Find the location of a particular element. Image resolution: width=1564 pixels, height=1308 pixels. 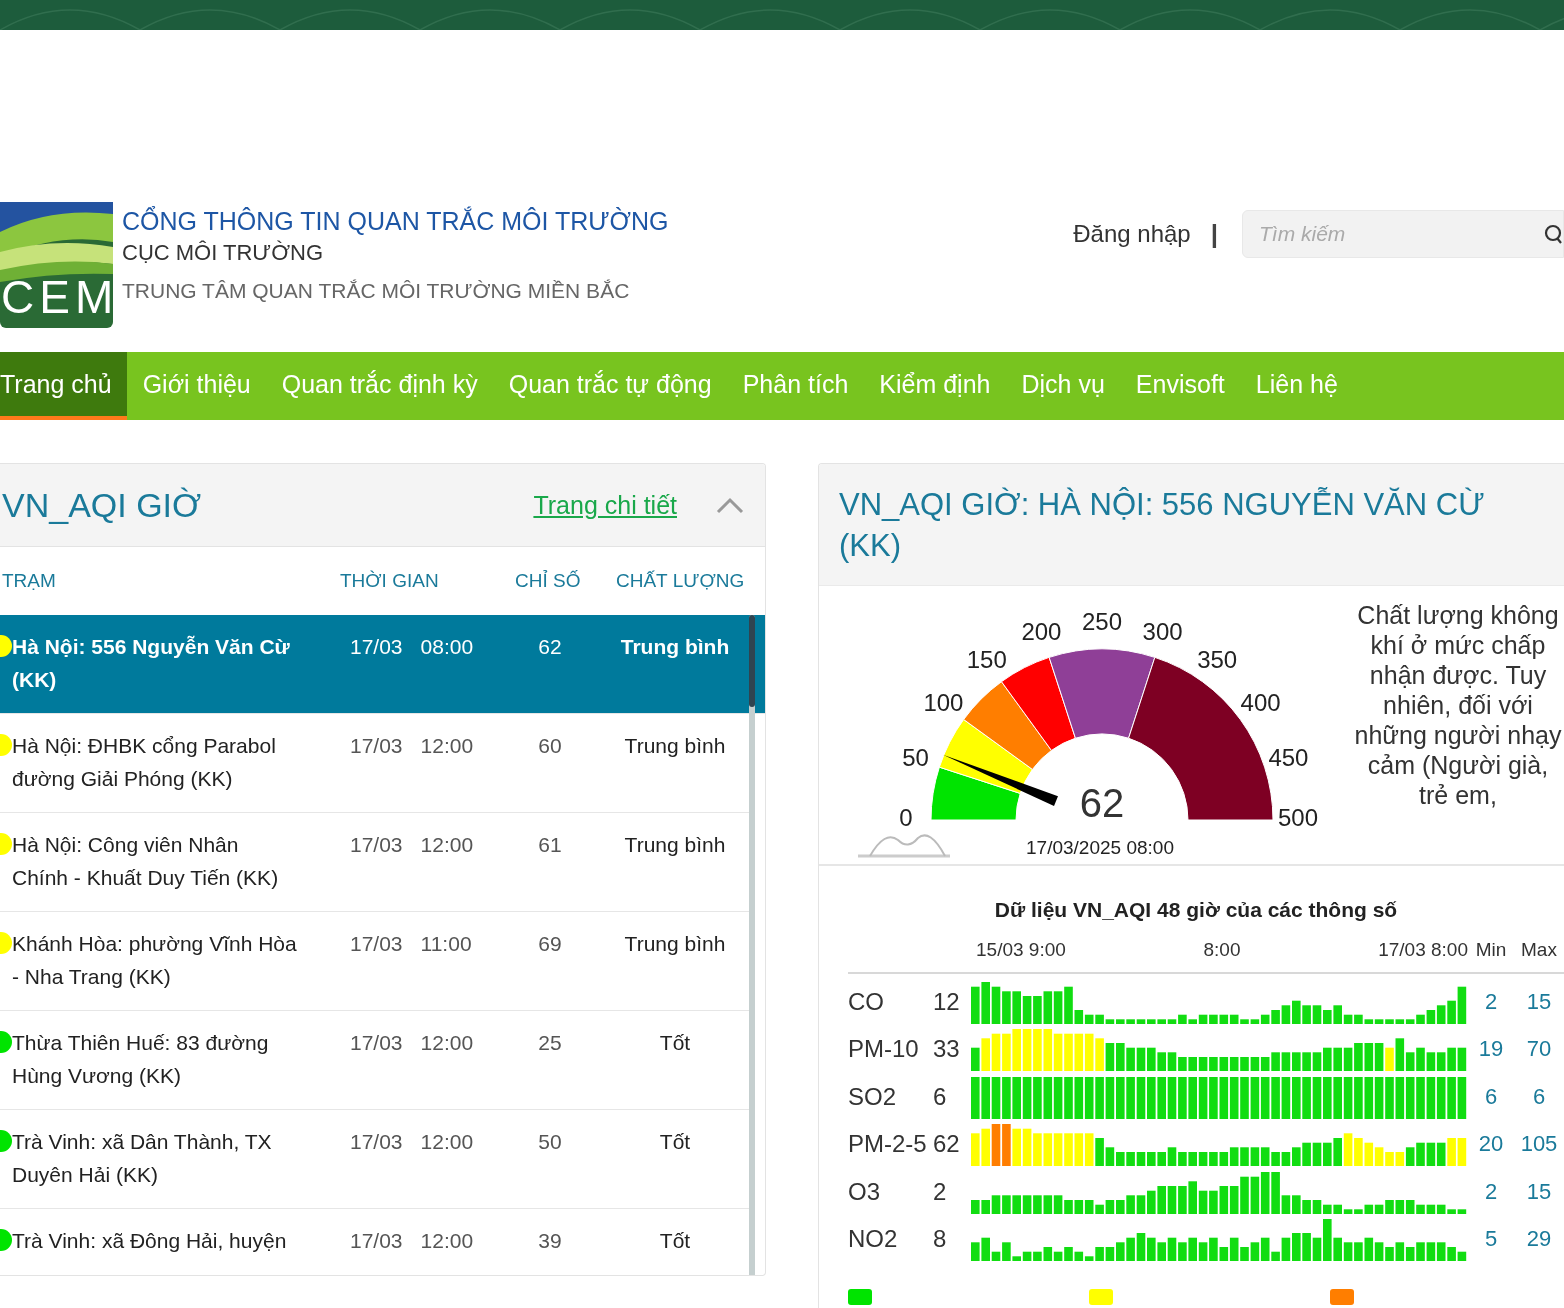

station-name: Trà Vinh: xã Dân Thành, TX Duyên Hải (KK) is located at coordinates (142, 1158).